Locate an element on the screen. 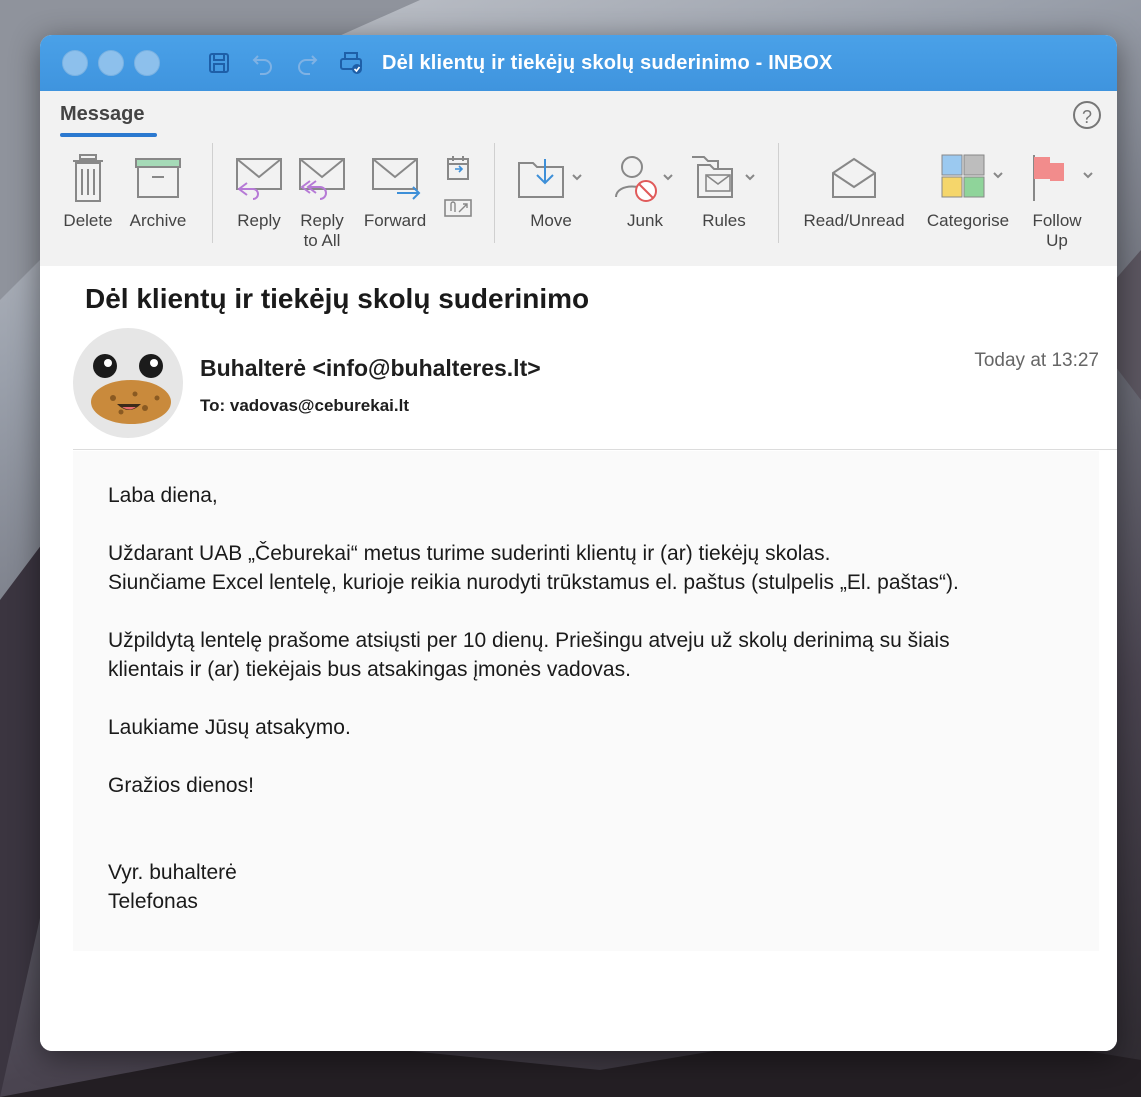 The height and width of the screenshot is (1097, 1141). body-paragraph-3: Laukiame Jūsų atsakymo. is located at coordinates (229, 727).